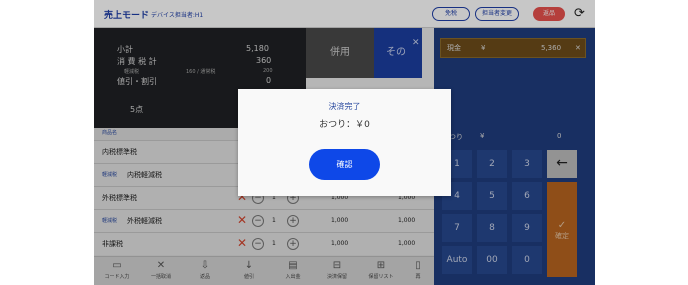  What do you see at coordinates (344, 142) in the screenshot?
I see `payment-complete-dialog: 決済完了 おつり：￥0 確認` at bounding box center [344, 142].